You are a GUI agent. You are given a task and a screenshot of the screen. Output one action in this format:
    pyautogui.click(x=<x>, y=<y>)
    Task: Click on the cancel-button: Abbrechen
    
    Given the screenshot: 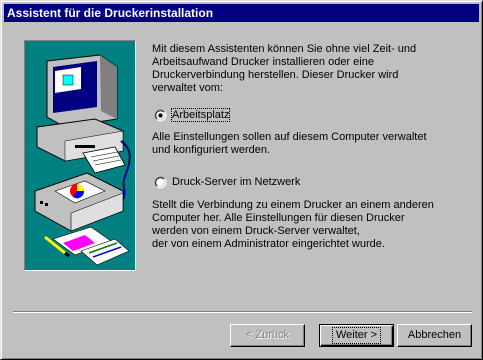 What is the action you would take?
    pyautogui.click(x=434, y=335)
    